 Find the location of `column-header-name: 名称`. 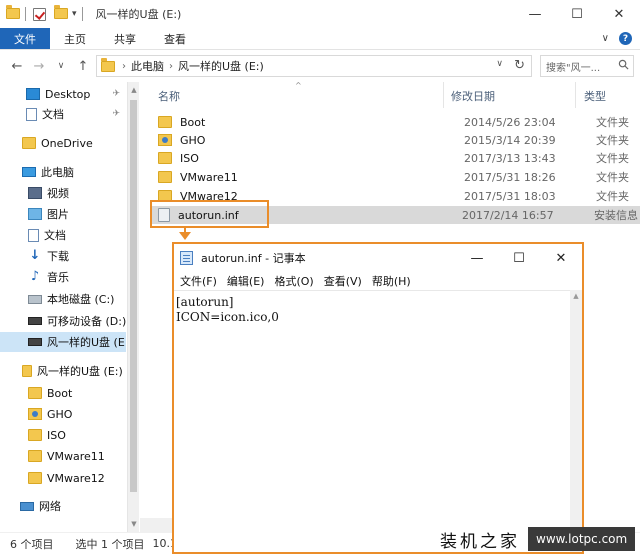

column-header-name: 名称 is located at coordinates (169, 96).